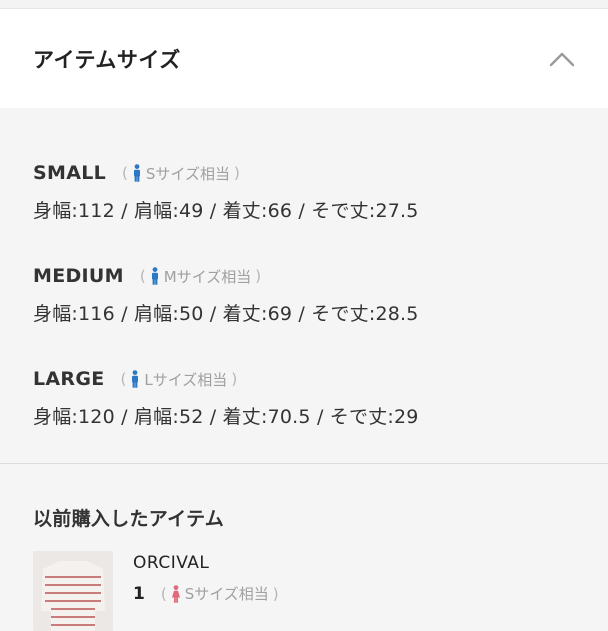 The image size is (608, 631). I want to click on size-name: MEDIUM, so click(78, 276).